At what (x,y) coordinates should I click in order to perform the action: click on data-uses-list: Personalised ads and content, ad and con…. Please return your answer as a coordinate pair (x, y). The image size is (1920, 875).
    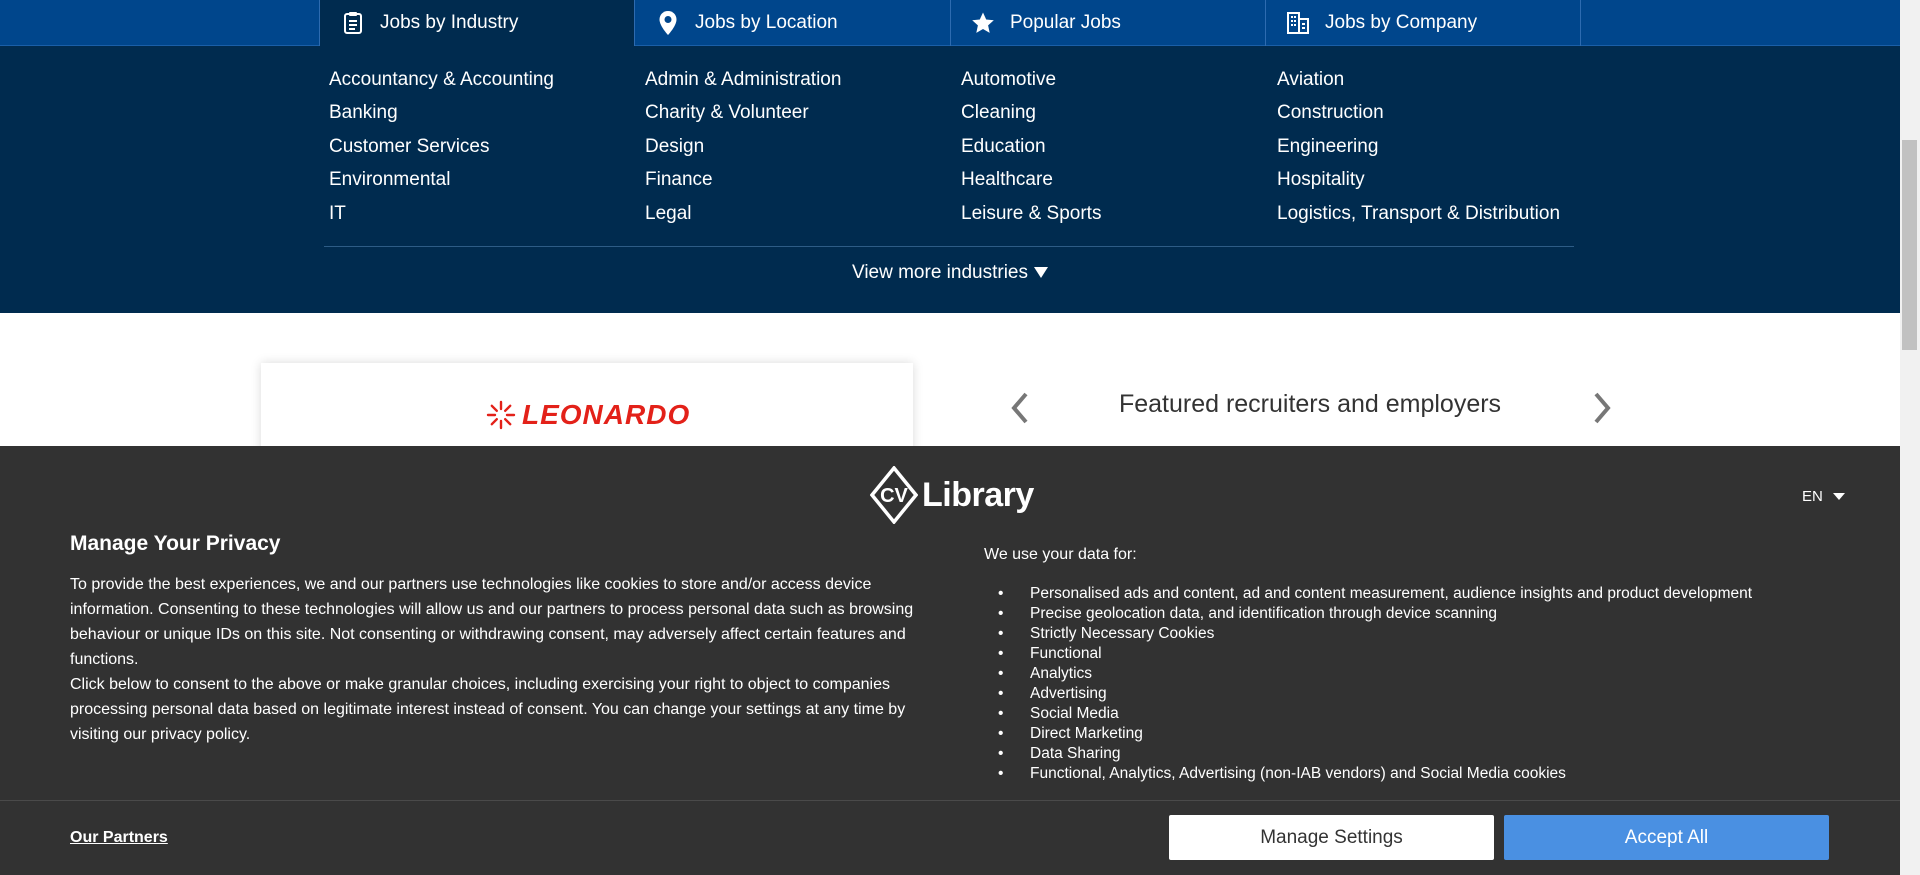
    Looking at the image, I should click on (1375, 684).